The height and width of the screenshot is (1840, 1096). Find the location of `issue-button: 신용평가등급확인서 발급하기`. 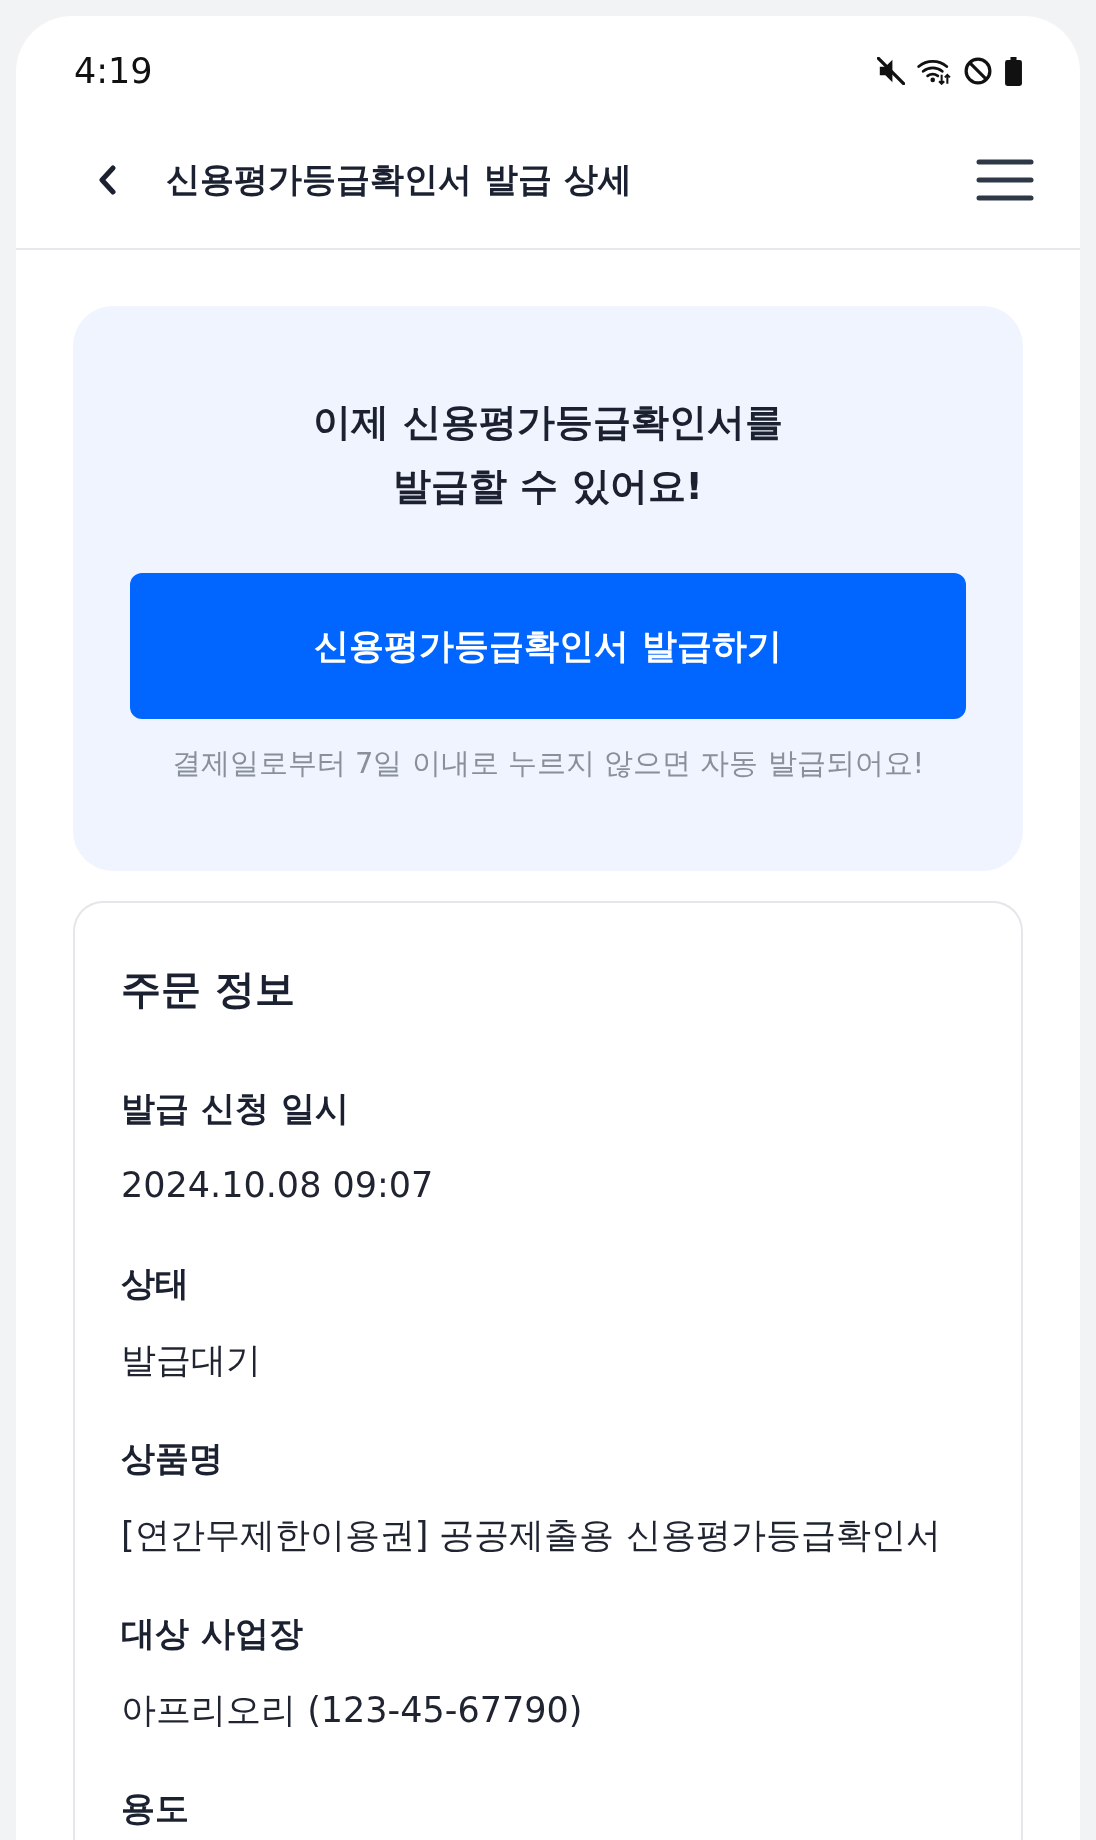

issue-button: 신용평가등급확인서 발급하기 is located at coordinates (548, 646).